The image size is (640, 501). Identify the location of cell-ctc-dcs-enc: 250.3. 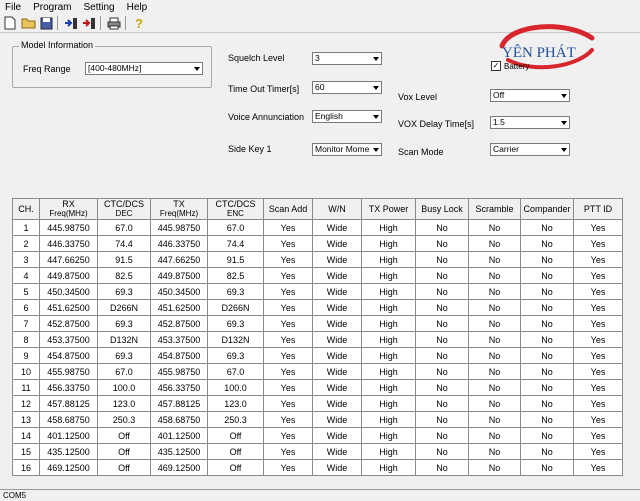
(235, 419).